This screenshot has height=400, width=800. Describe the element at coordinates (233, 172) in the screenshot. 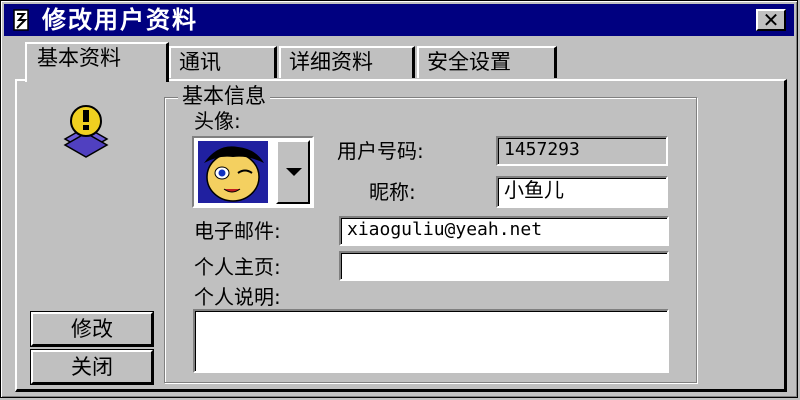

I see `avatar` at that location.